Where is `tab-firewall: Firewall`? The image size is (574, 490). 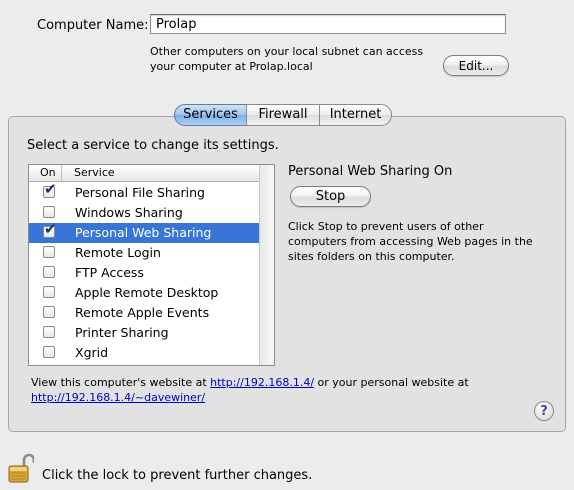
tab-firewall: Firewall is located at coordinates (283, 115).